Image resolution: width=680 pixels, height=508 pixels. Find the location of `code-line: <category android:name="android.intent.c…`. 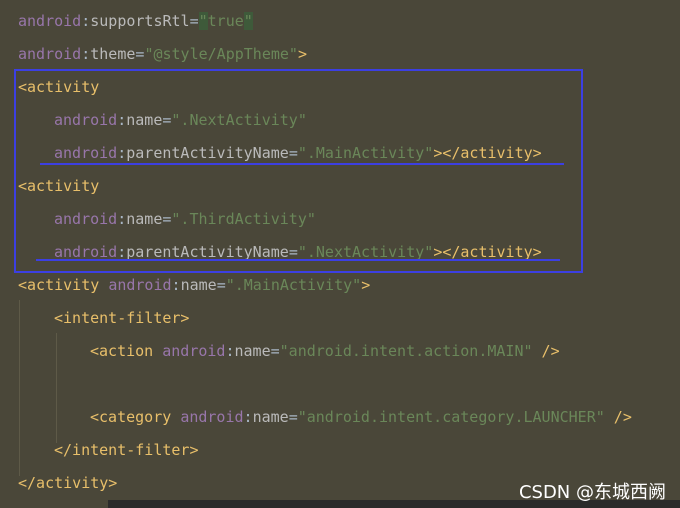

code-line: <category android:name="android.intent.c… is located at coordinates (361, 417).